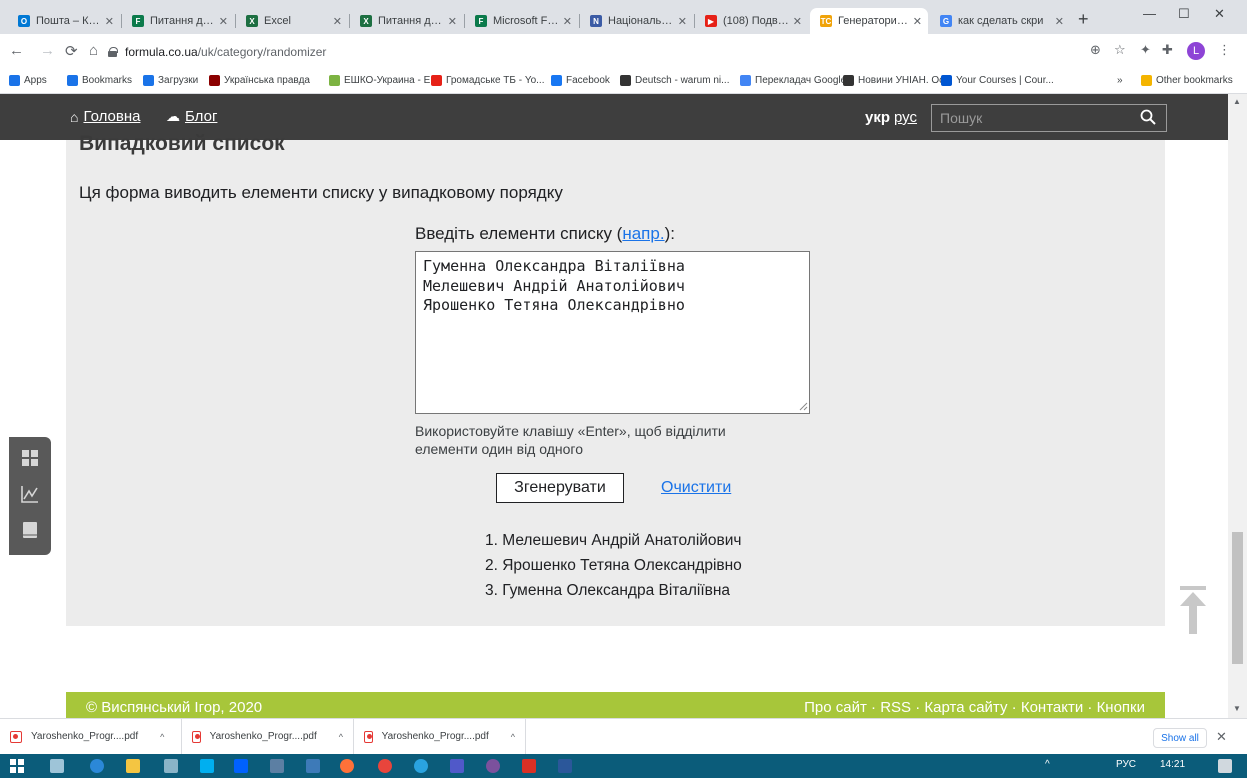  Describe the element at coordinates (47, 50) in the screenshot. I see `forward-button: →` at that location.